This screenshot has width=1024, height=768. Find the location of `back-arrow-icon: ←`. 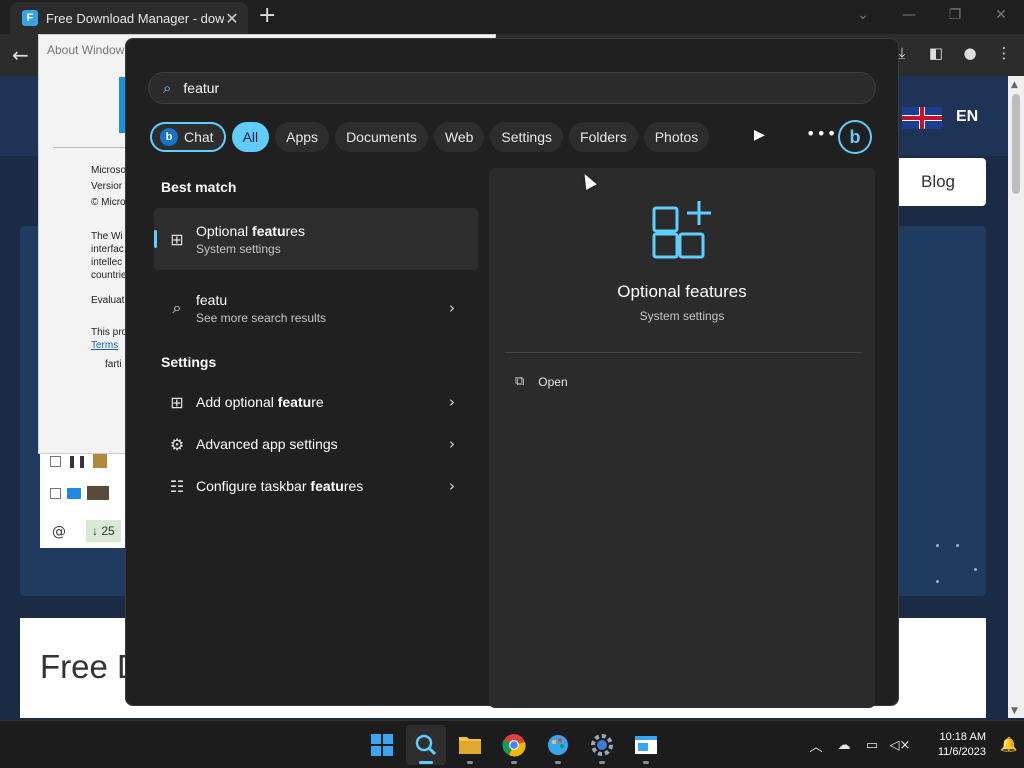

back-arrow-icon: ← is located at coordinates (20, 55).